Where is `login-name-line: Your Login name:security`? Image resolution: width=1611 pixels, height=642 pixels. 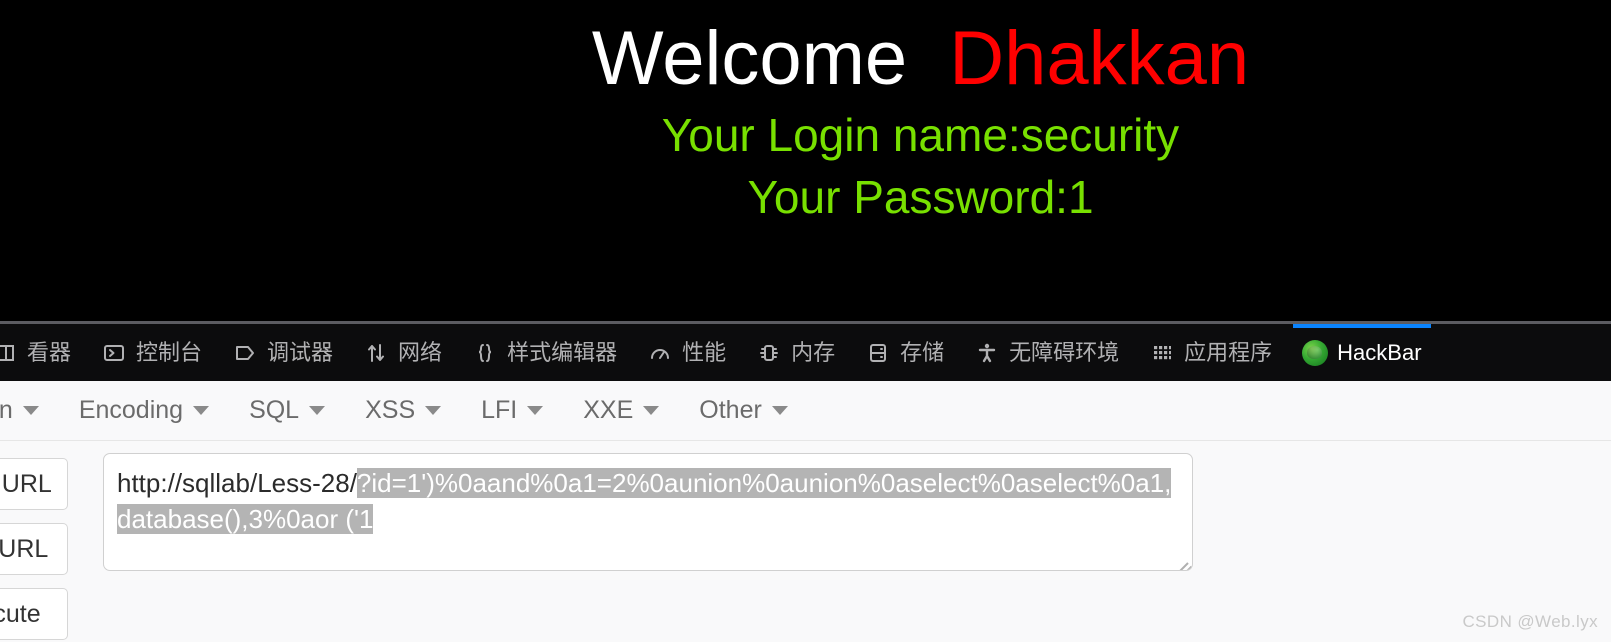
login-name-line: Your Login name:security is located at coordinates (920, 134).